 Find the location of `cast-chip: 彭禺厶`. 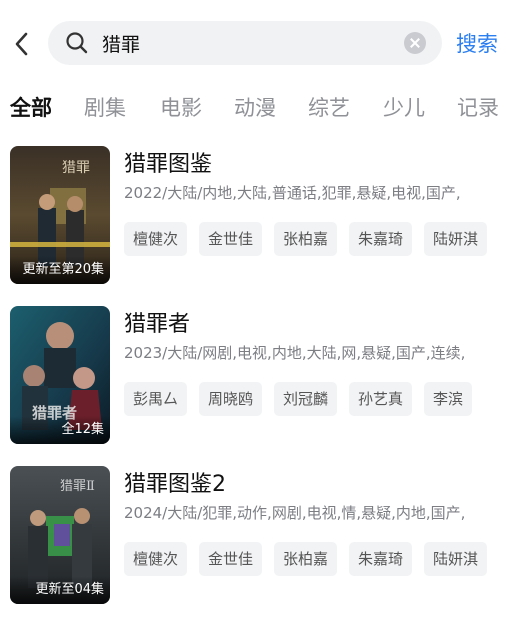

cast-chip: 彭禺厶 is located at coordinates (156, 399).